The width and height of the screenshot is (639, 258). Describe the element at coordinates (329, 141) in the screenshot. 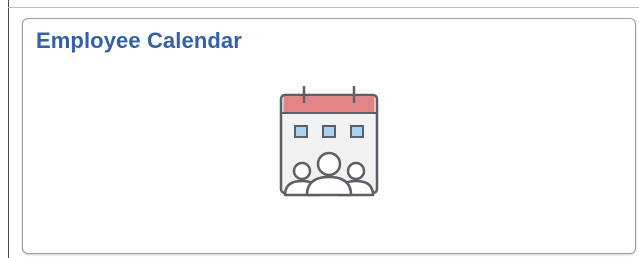

I see `employee-calendar-icon` at that location.